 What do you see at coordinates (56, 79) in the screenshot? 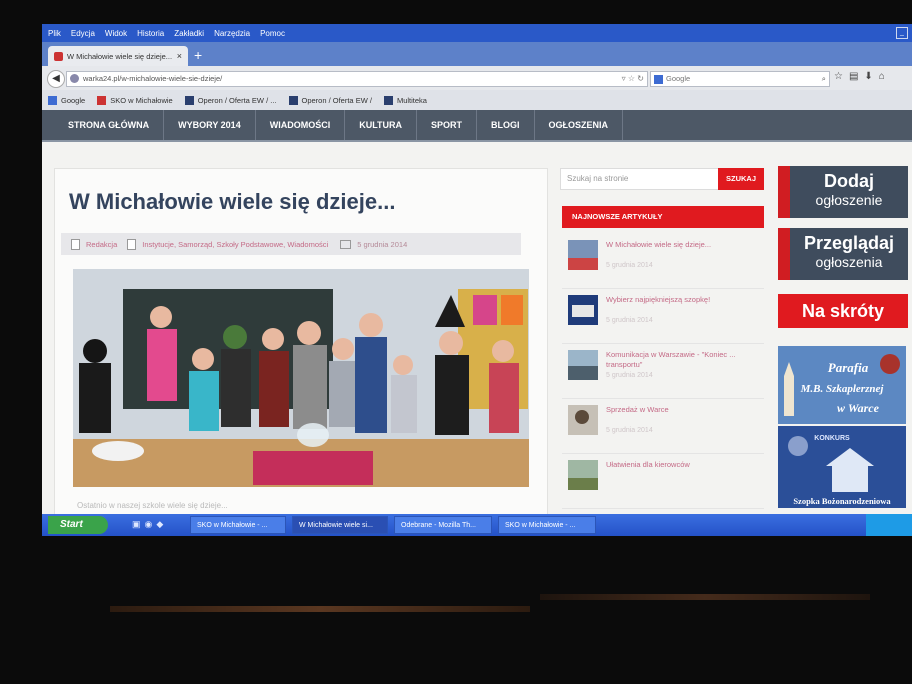
I see `back-button: ◀` at bounding box center [56, 79].